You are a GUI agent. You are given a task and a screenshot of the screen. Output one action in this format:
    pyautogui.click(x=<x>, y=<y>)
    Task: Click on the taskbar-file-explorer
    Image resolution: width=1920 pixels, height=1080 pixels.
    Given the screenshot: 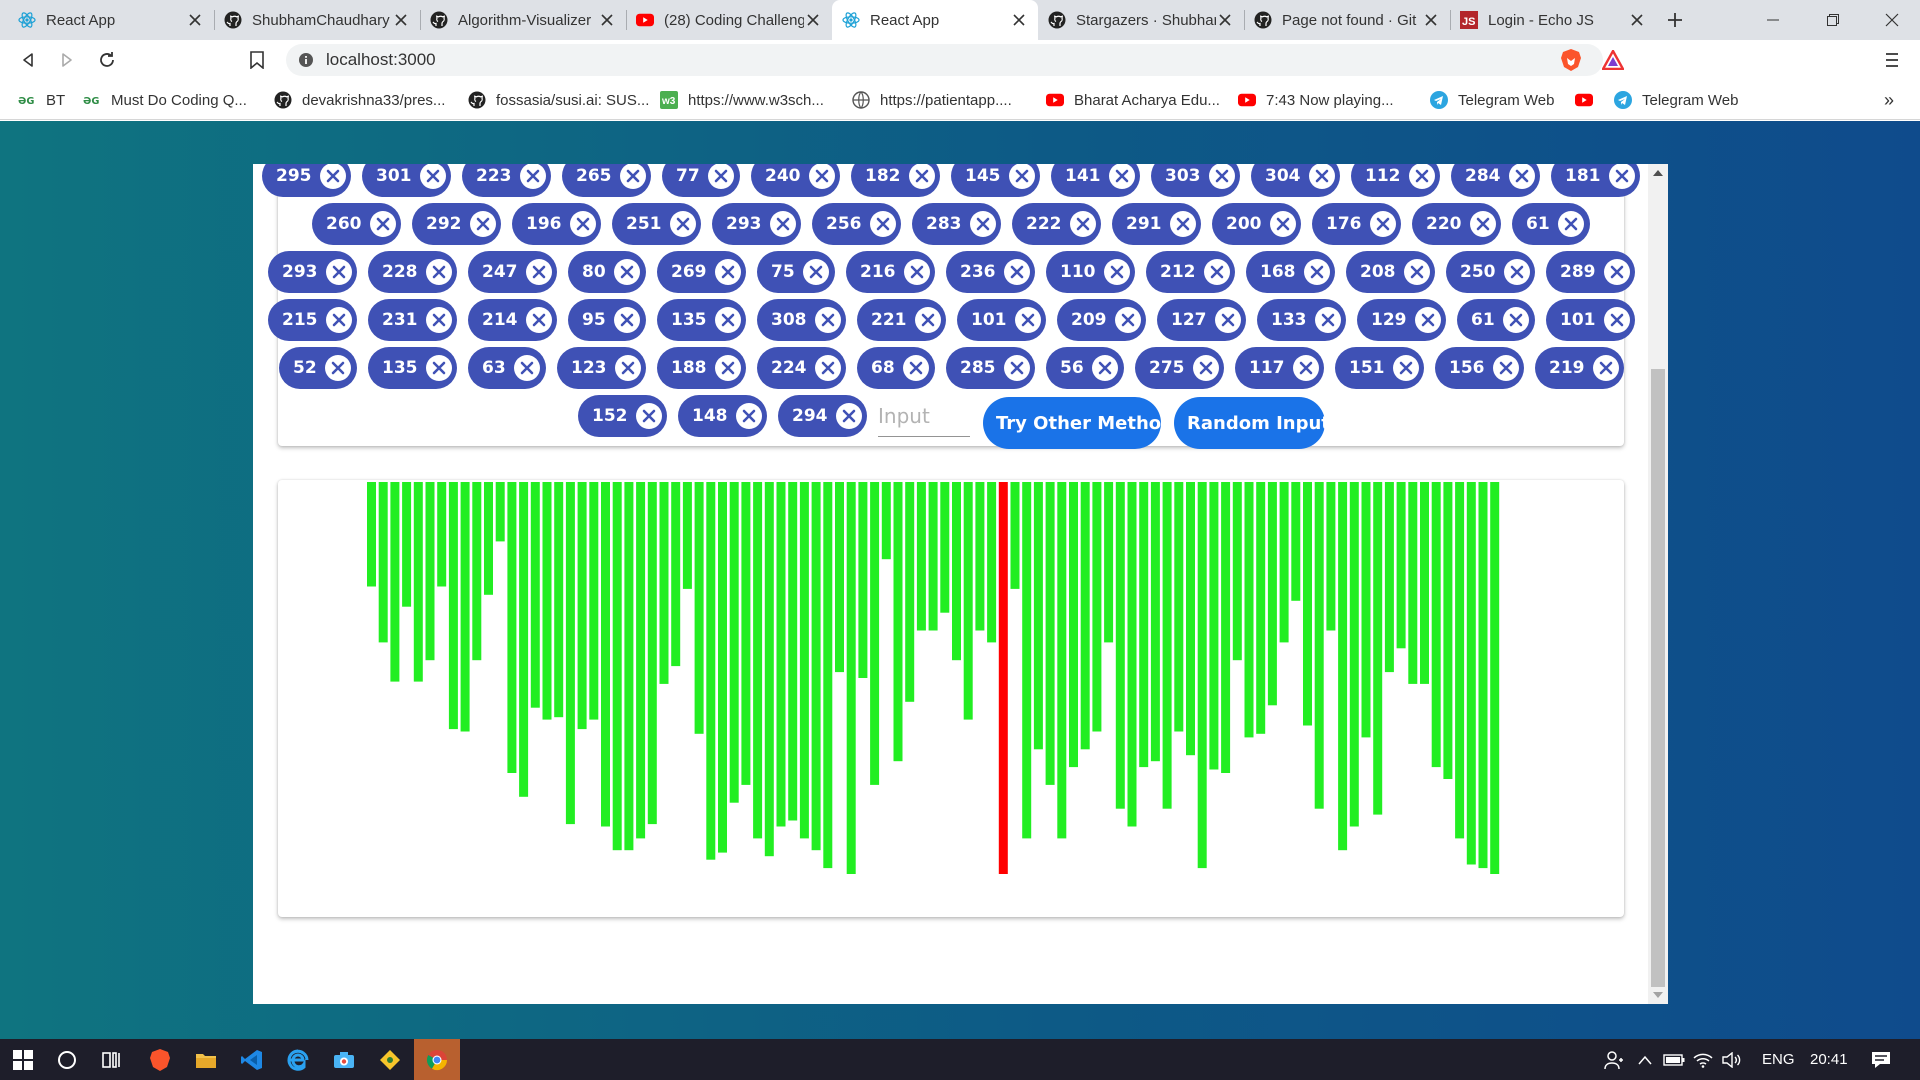 What is the action you would take?
    pyautogui.click(x=206, y=1059)
    